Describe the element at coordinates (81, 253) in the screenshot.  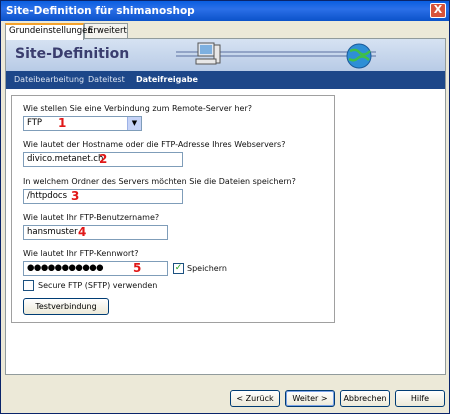
I see `question-password: Wie lautet Ihr FTP-Kennwort?` at that location.